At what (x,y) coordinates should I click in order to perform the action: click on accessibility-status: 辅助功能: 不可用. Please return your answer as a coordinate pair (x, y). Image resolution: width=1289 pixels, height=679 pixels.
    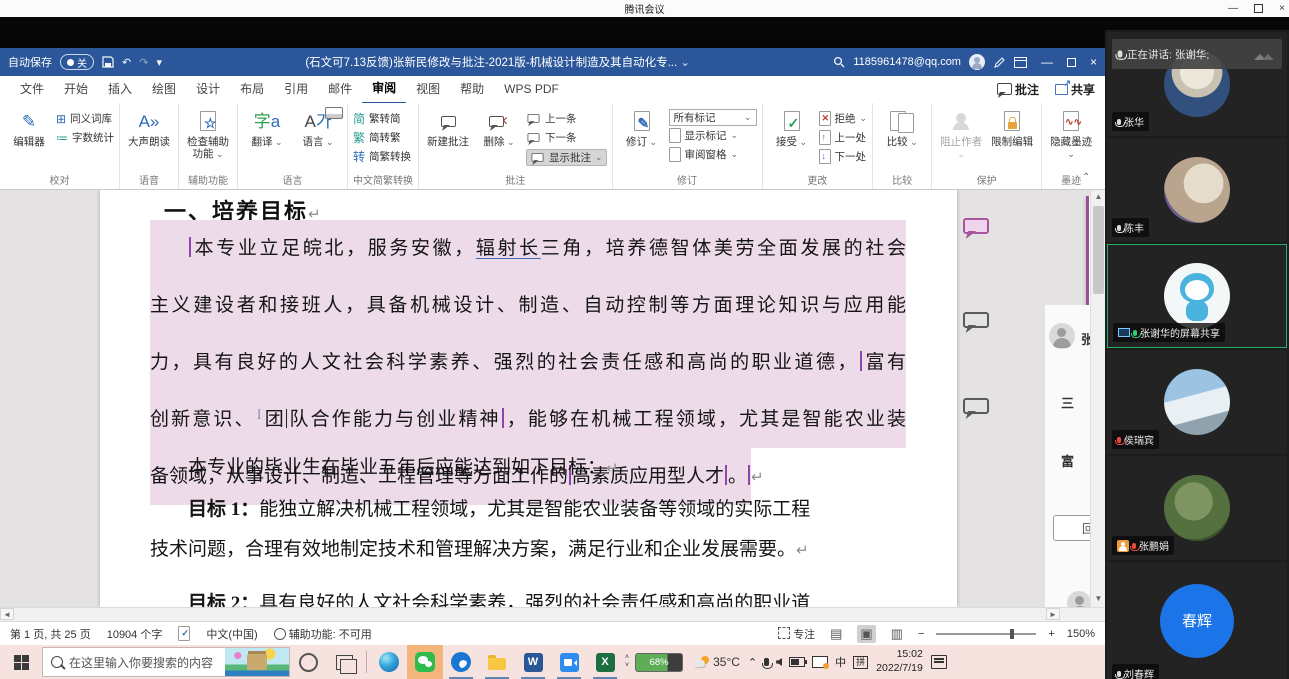
    Looking at the image, I should click on (322, 634).